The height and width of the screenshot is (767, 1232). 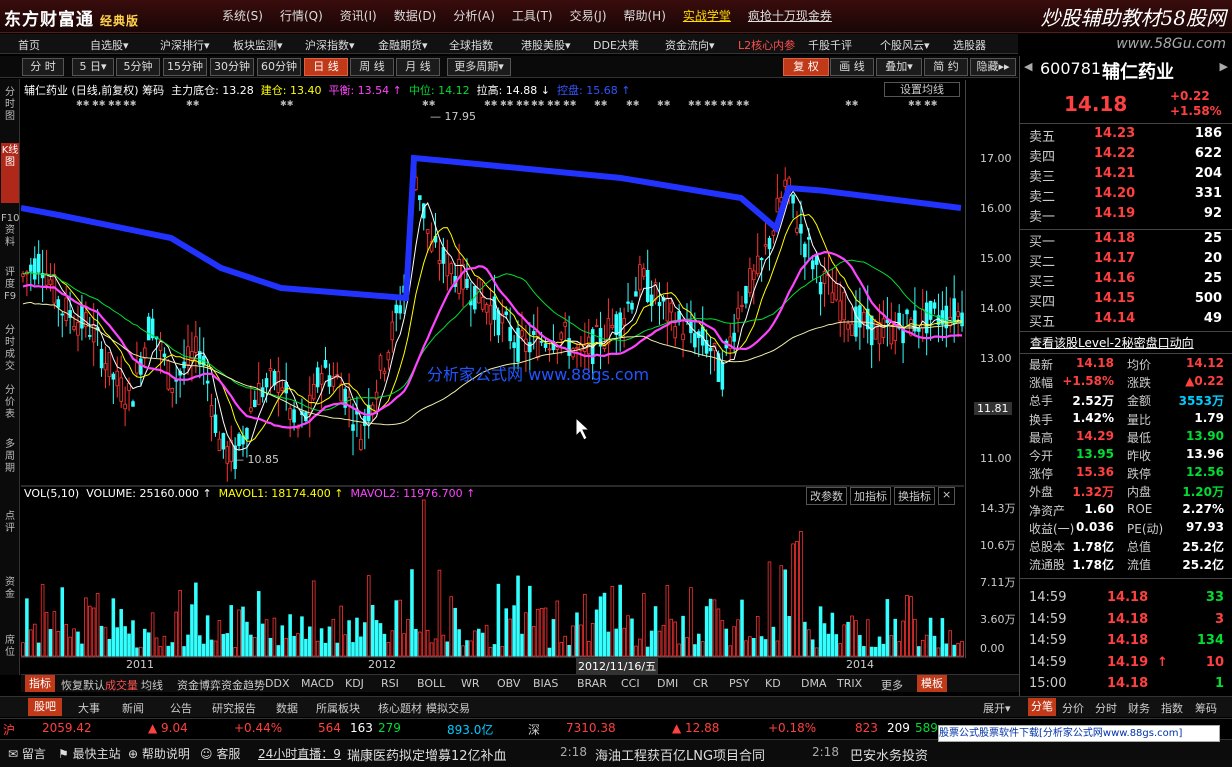 I want to click on nav-item-2: 沪深排行▾, so click(x=185, y=45).